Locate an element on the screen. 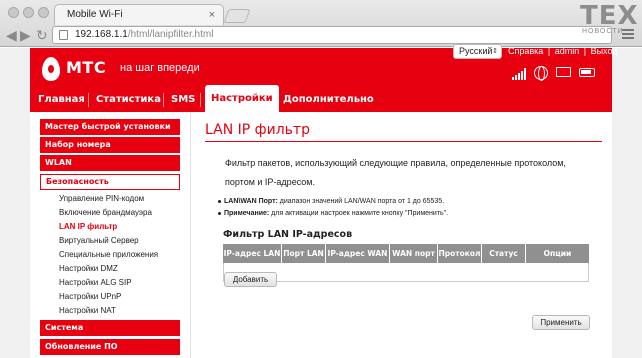 The height and width of the screenshot is (358, 642). note-label: LAN\WAN Порт: is located at coordinates (251, 201).